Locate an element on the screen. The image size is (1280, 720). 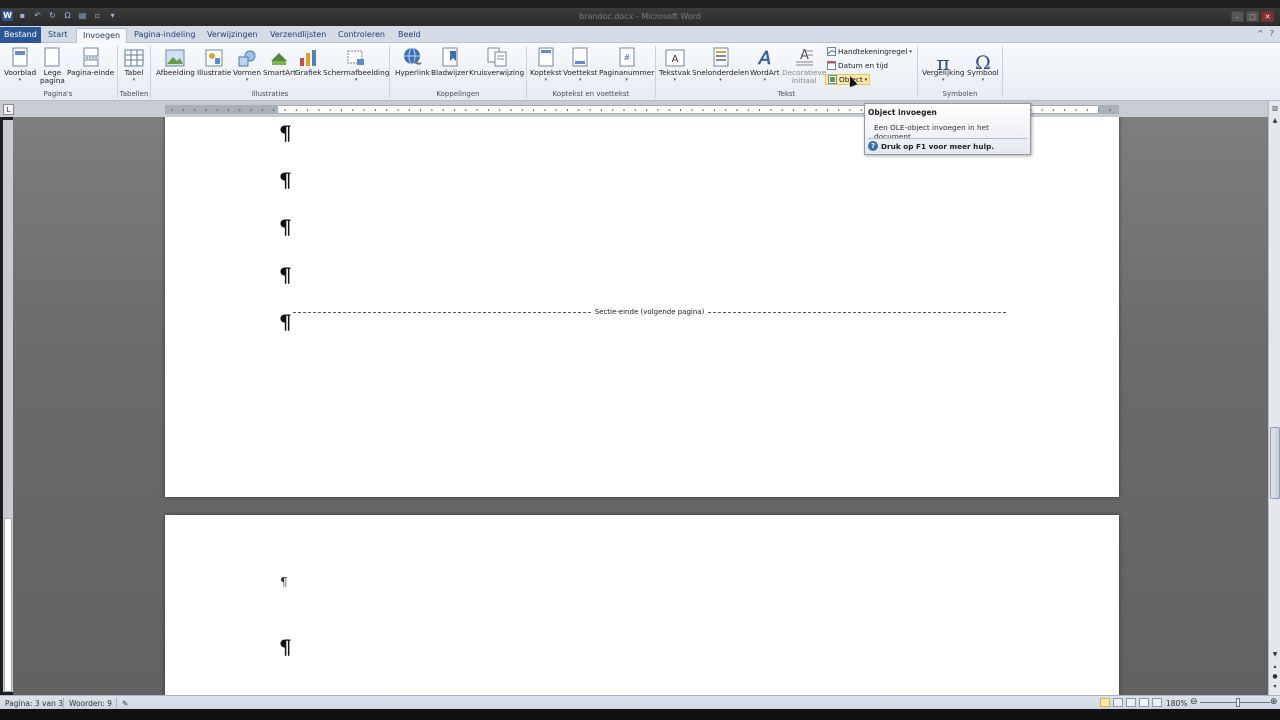
date-time-button: Datum en tijd is located at coordinates (857, 65).